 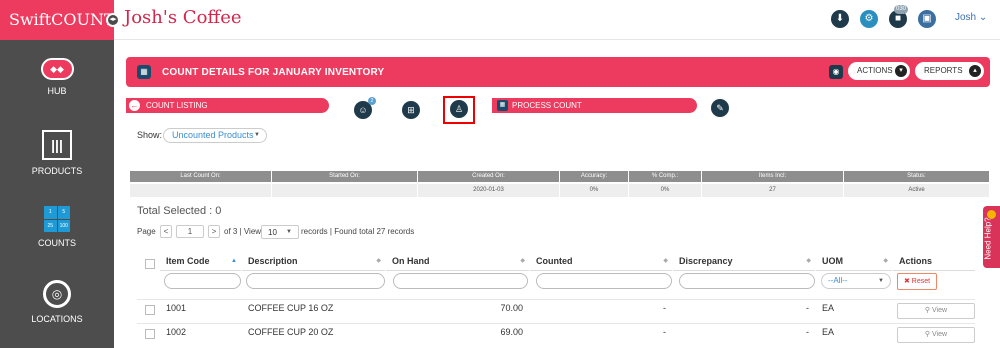 I want to click on reports-button: REPORTS ▴, so click(x=949, y=71).